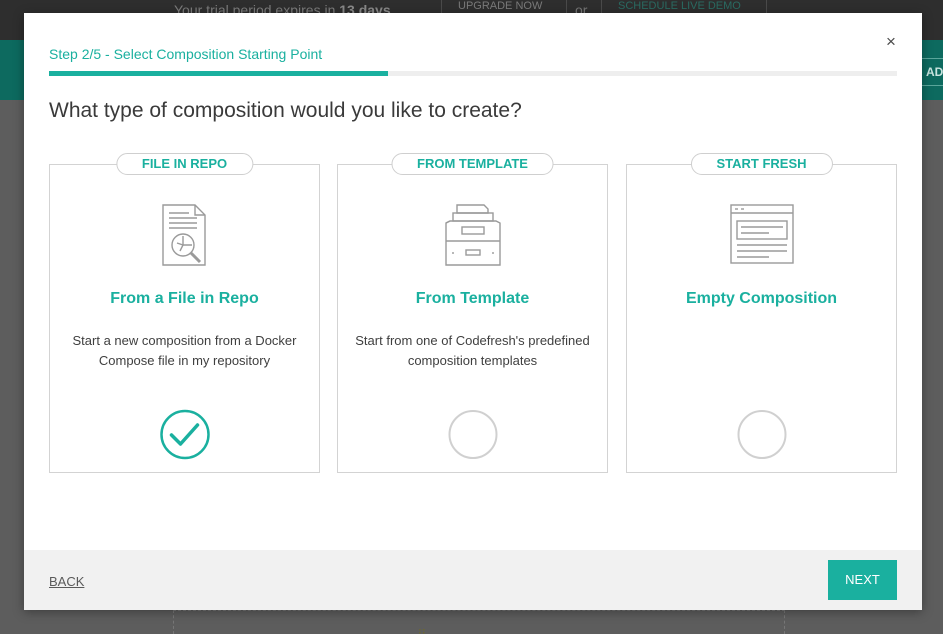  I want to click on modal-footer: BACK NEXT, so click(473, 580).